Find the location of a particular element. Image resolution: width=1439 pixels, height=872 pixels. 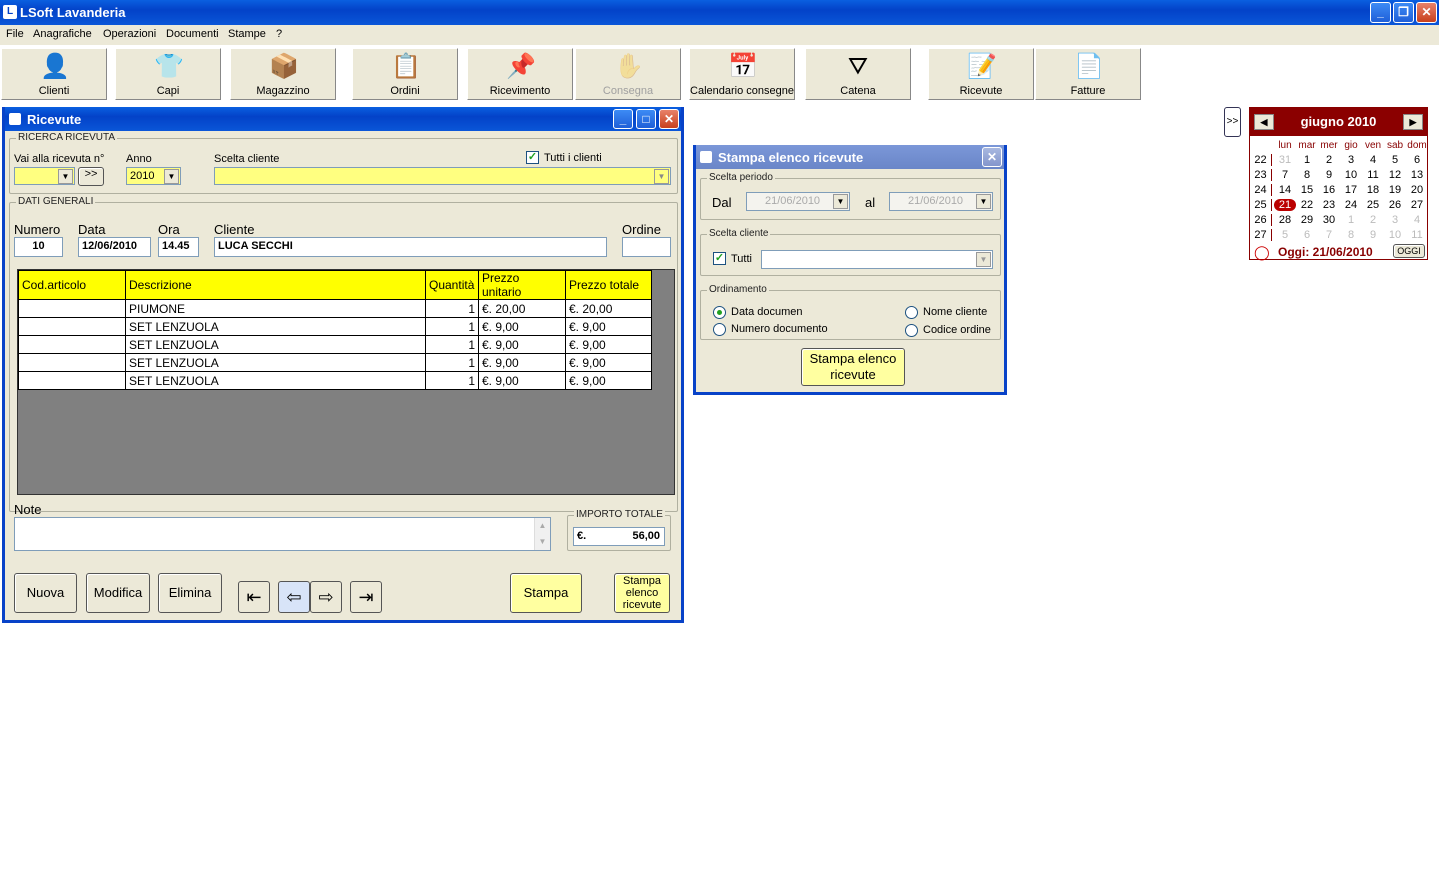

tutti-checkbox: ✓ is located at coordinates (719, 258).